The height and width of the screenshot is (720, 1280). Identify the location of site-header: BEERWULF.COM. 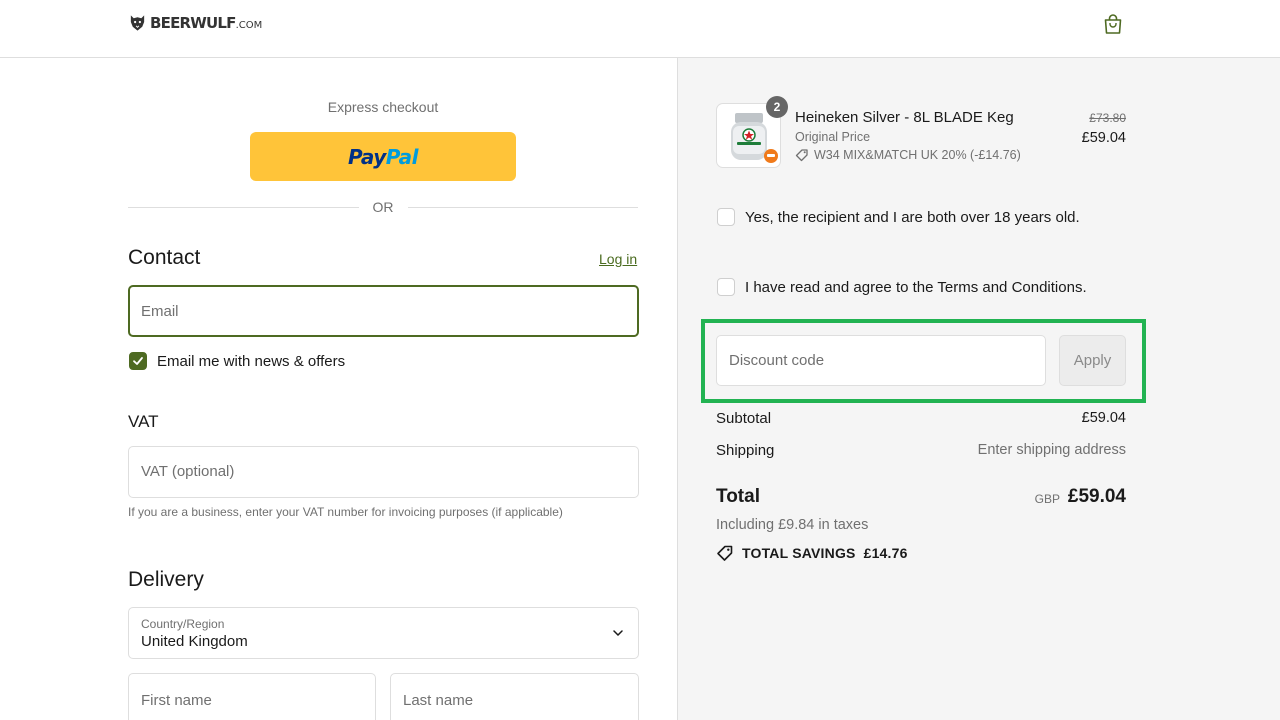
(640, 29).